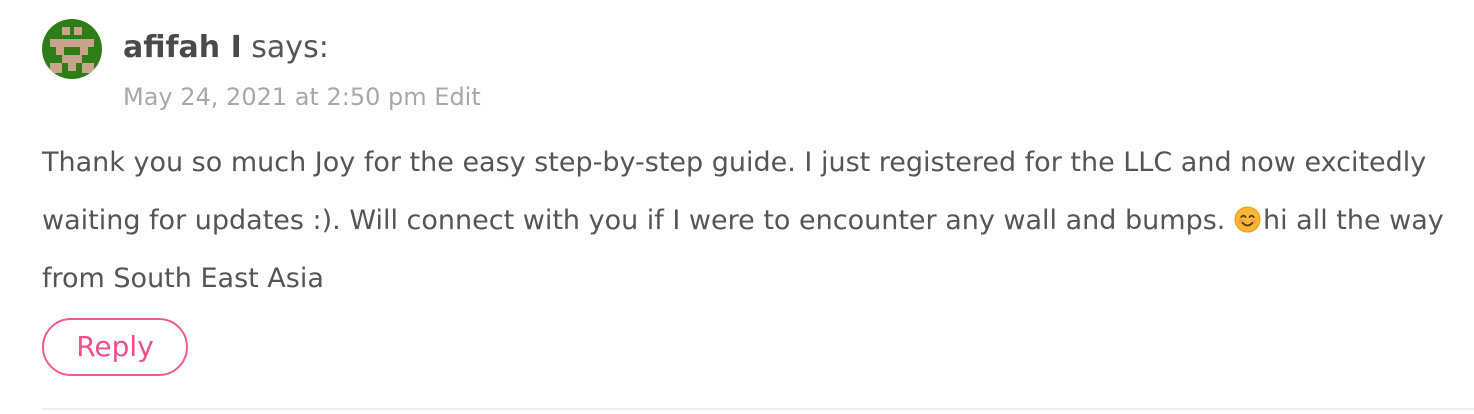 This screenshot has width=1474, height=414. What do you see at coordinates (457, 97) in the screenshot?
I see `edit-link: Edit` at bounding box center [457, 97].